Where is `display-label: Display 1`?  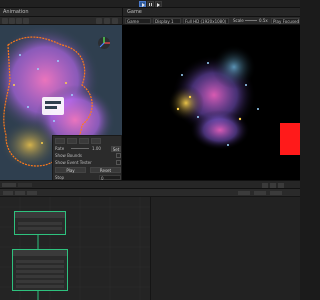 display-label: Display 1 is located at coordinates (164, 21).